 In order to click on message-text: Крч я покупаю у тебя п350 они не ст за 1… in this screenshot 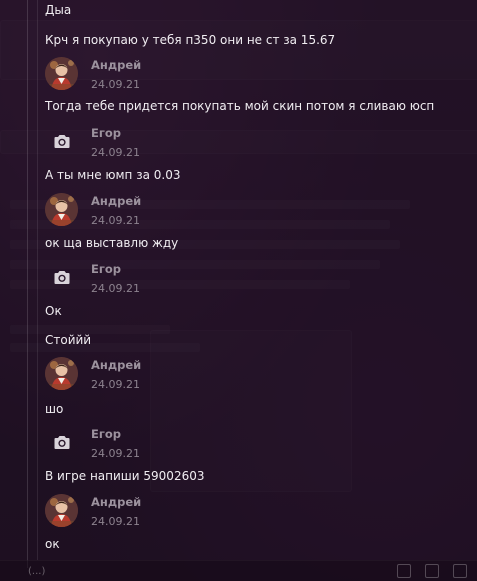, I will do `click(190, 40)`.